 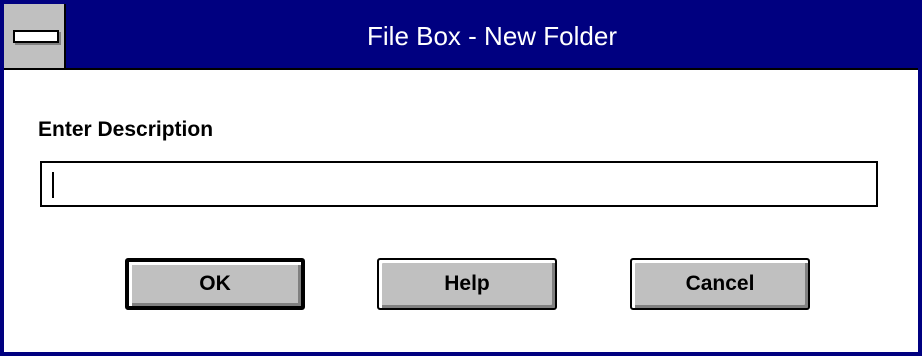 What do you see at coordinates (215, 284) in the screenshot?
I see `ok-button: OK` at bounding box center [215, 284].